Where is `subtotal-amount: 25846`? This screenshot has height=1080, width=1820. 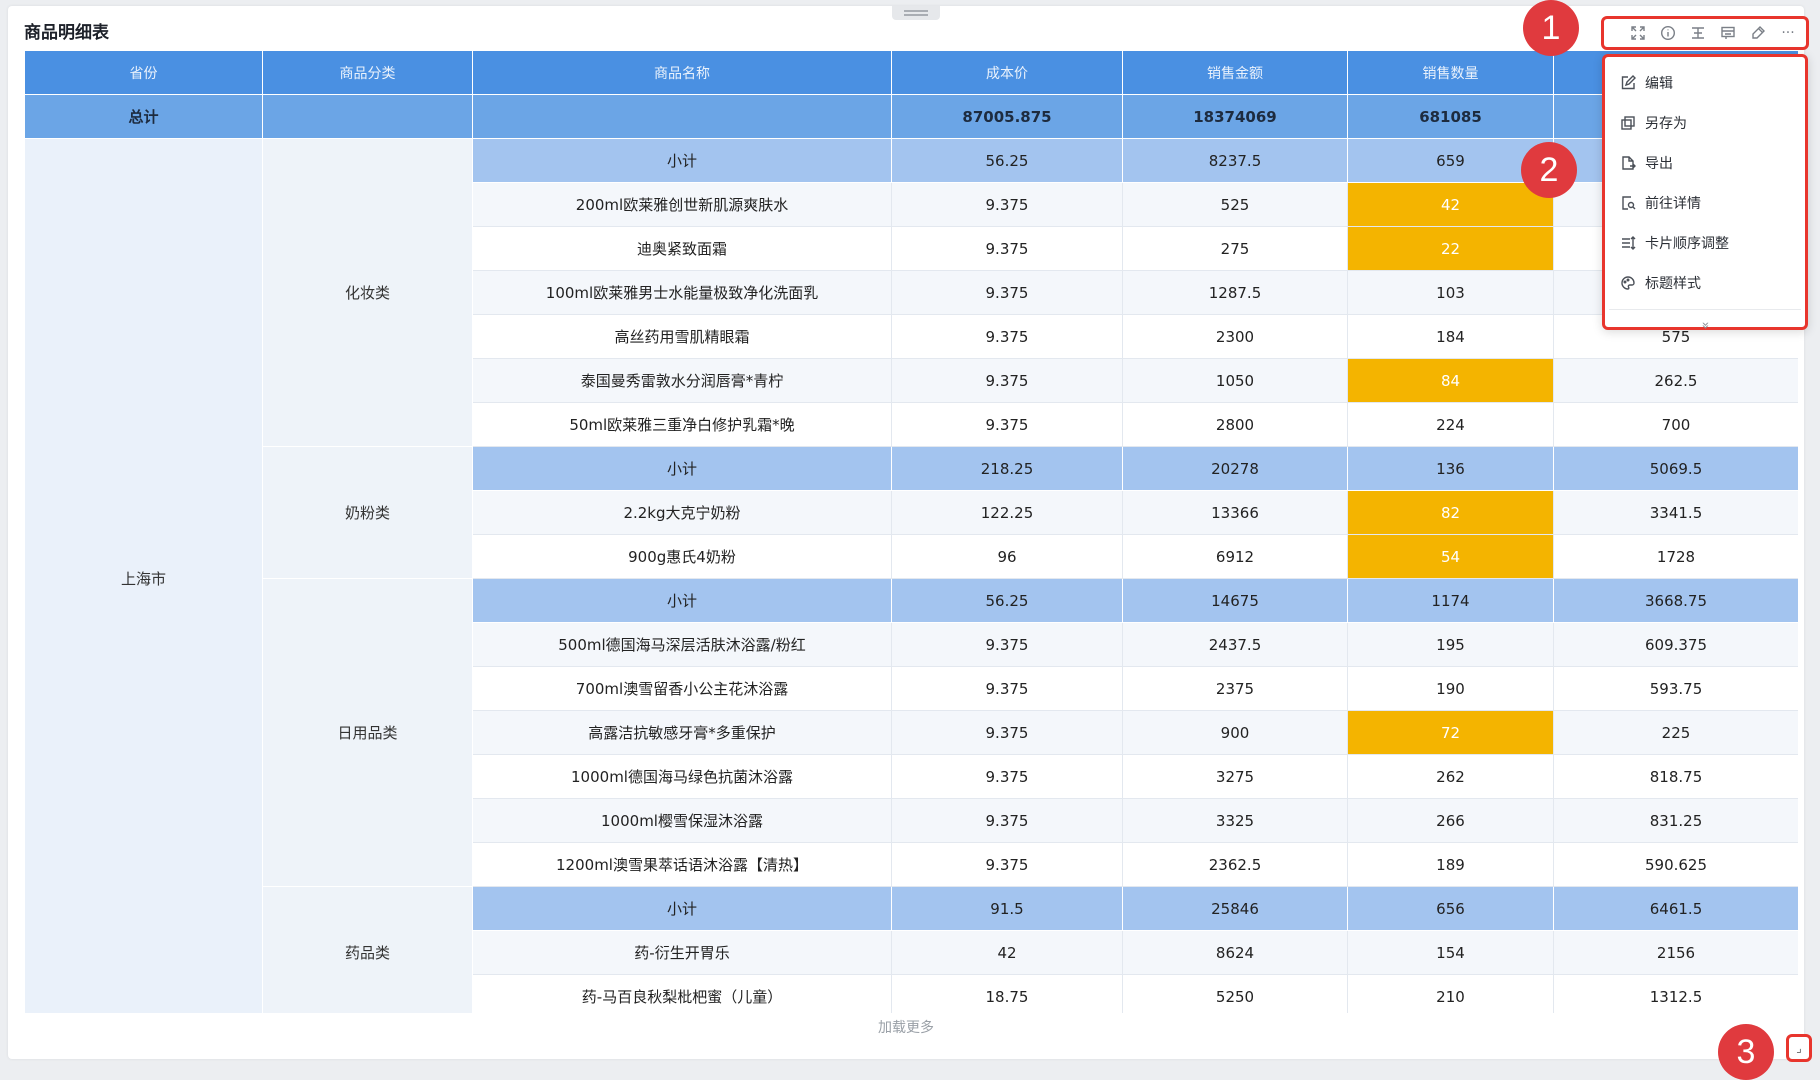 subtotal-amount: 25846 is located at coordinates (1235, 908).